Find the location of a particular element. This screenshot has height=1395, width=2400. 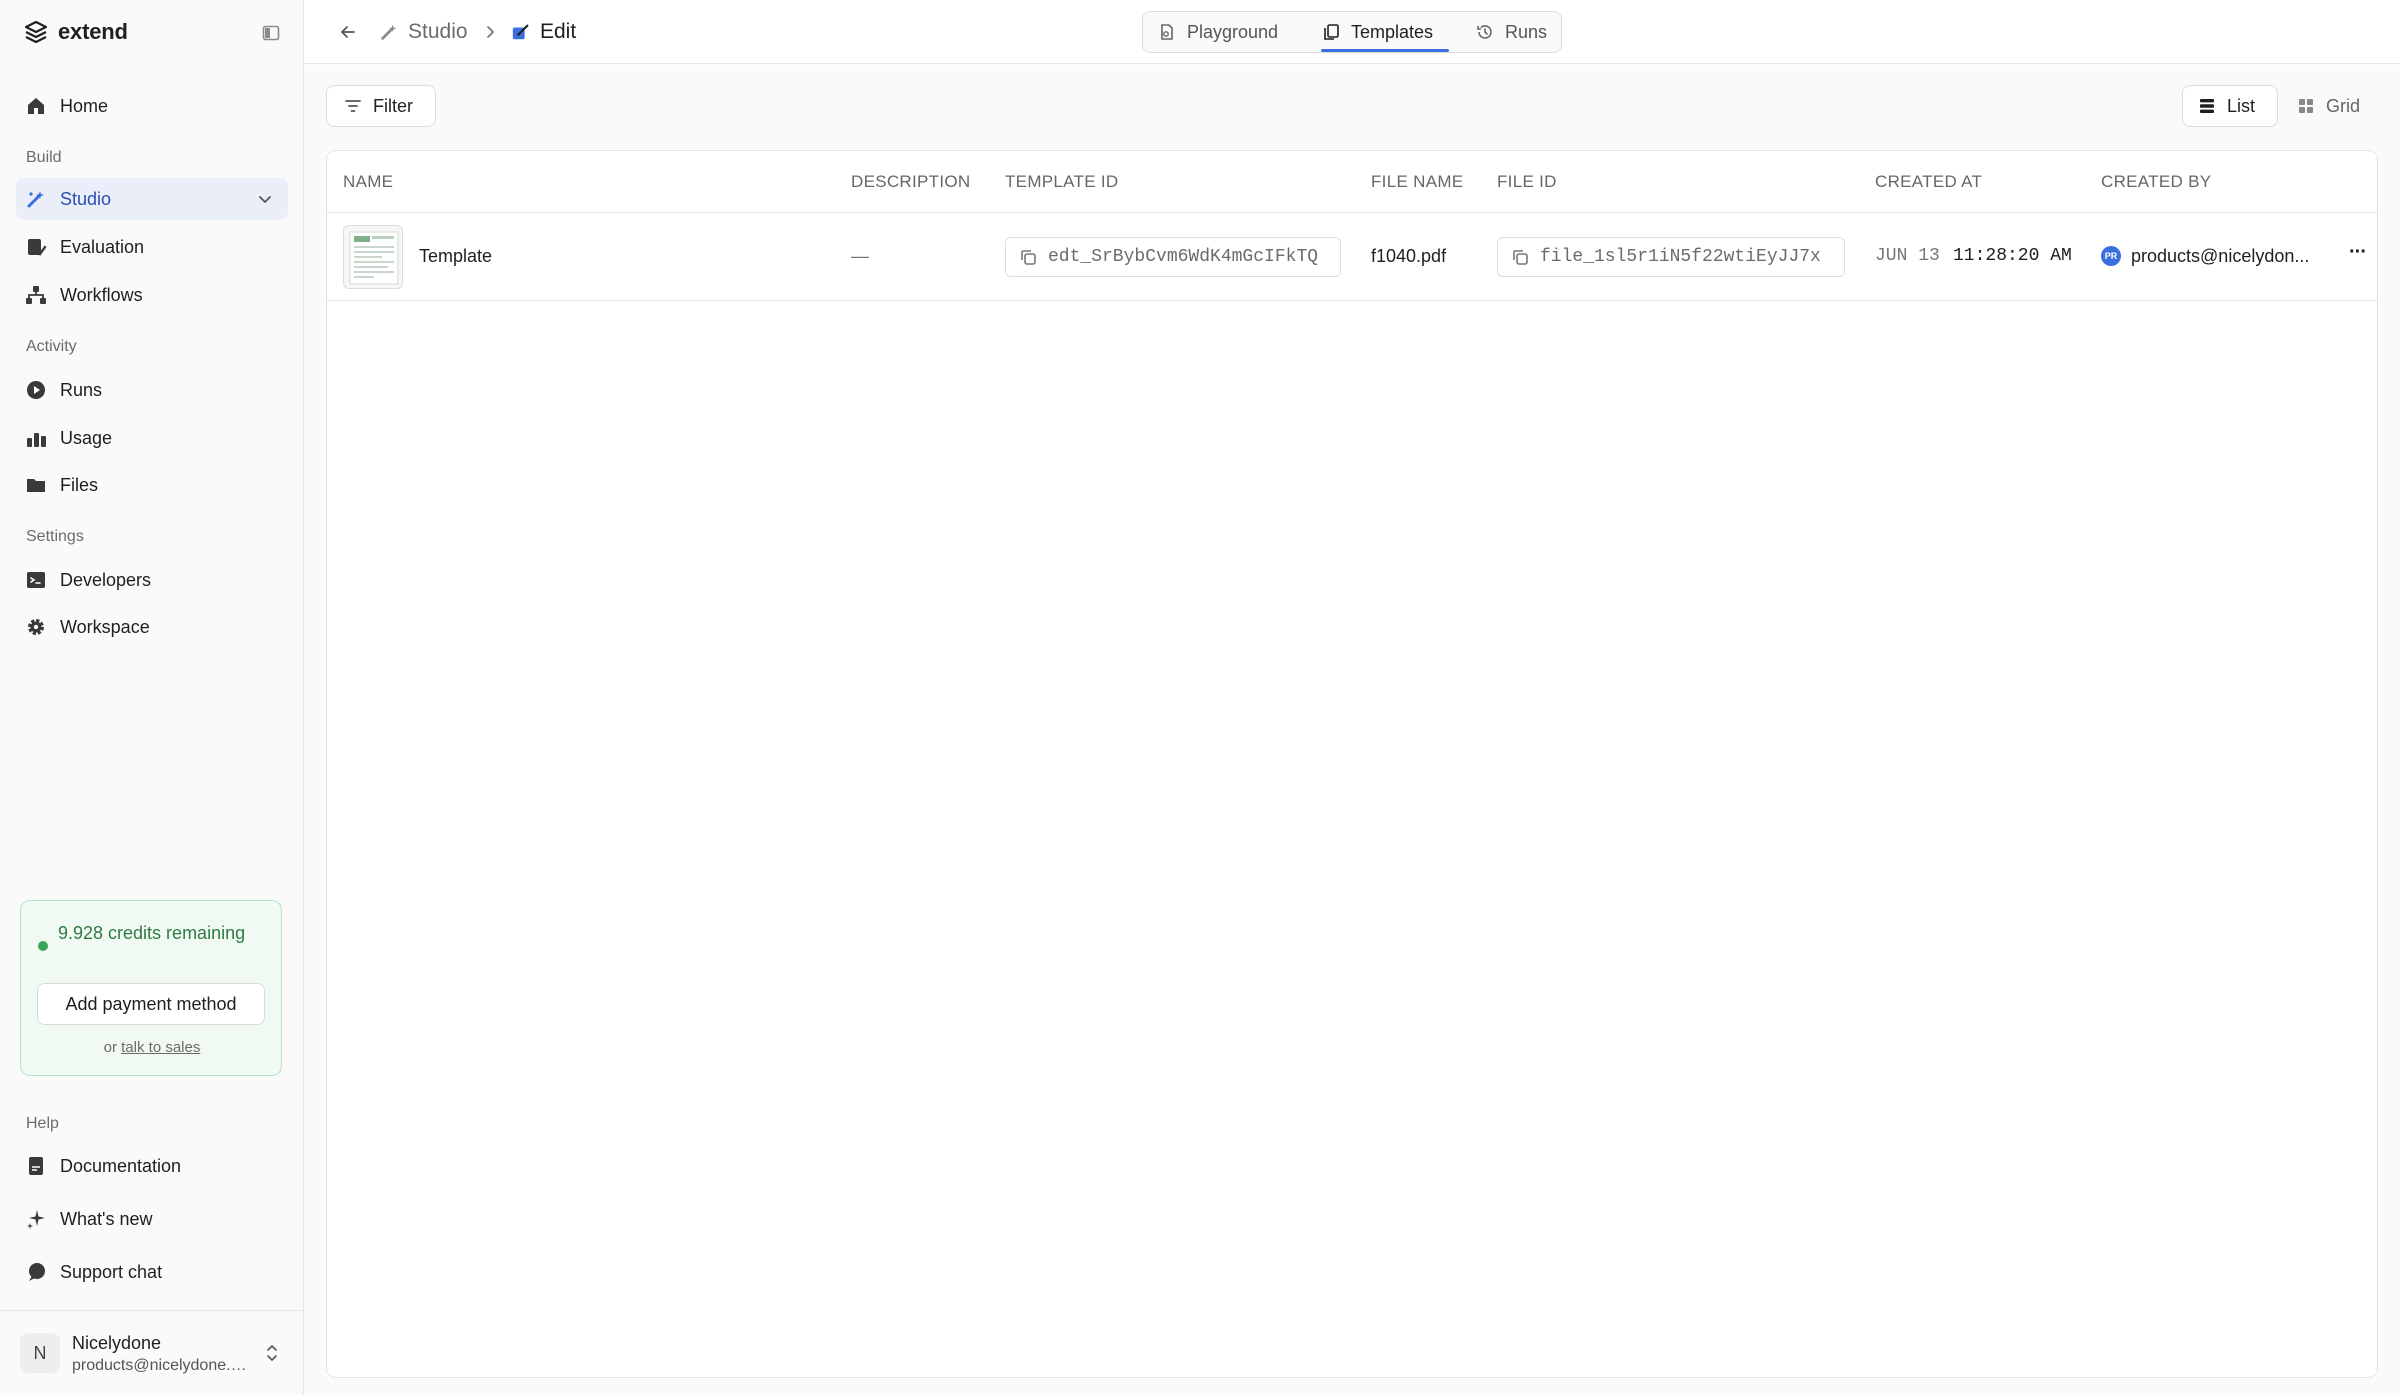

sidebar-item-support-chat: Support chat is located at coordinates (152, 1272).